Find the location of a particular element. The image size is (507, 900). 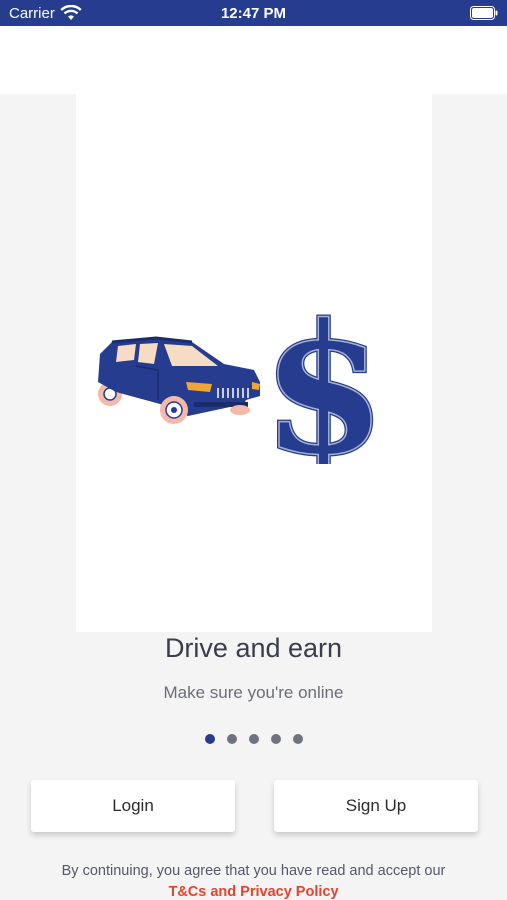

slide-title: Drive and earn is located at coordinates (253, 648).